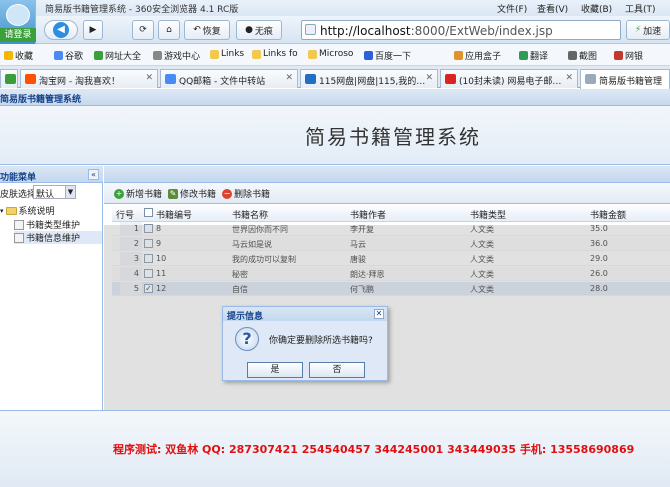 This screenshot has height=487, width=670. Describe the element at coordinates (144, 195) in the screenshot. I see `add-book-label: 新增书籍` at that location.